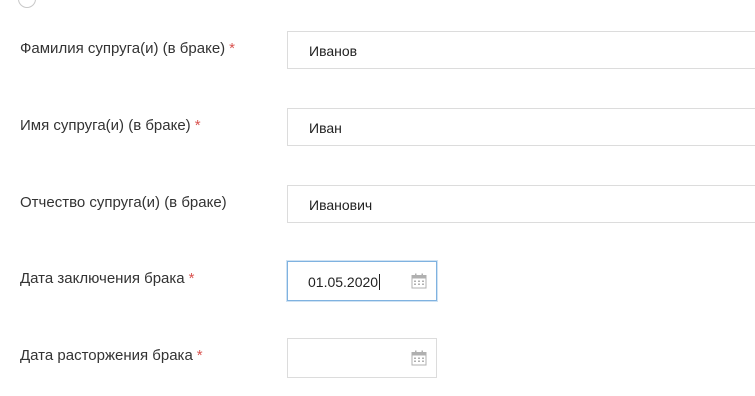 The width and height of the screenshot is (755, 396). I want to click on marriage-date-input: 01.05.2020, so click(362, 281).